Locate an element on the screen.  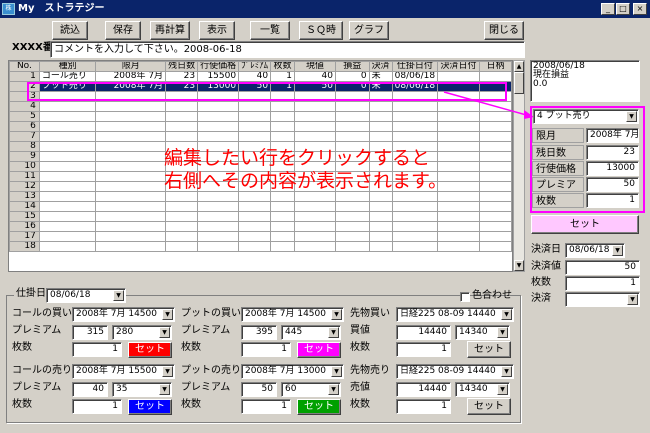
graph-button: グラフ is located at coordinates (369, 30).